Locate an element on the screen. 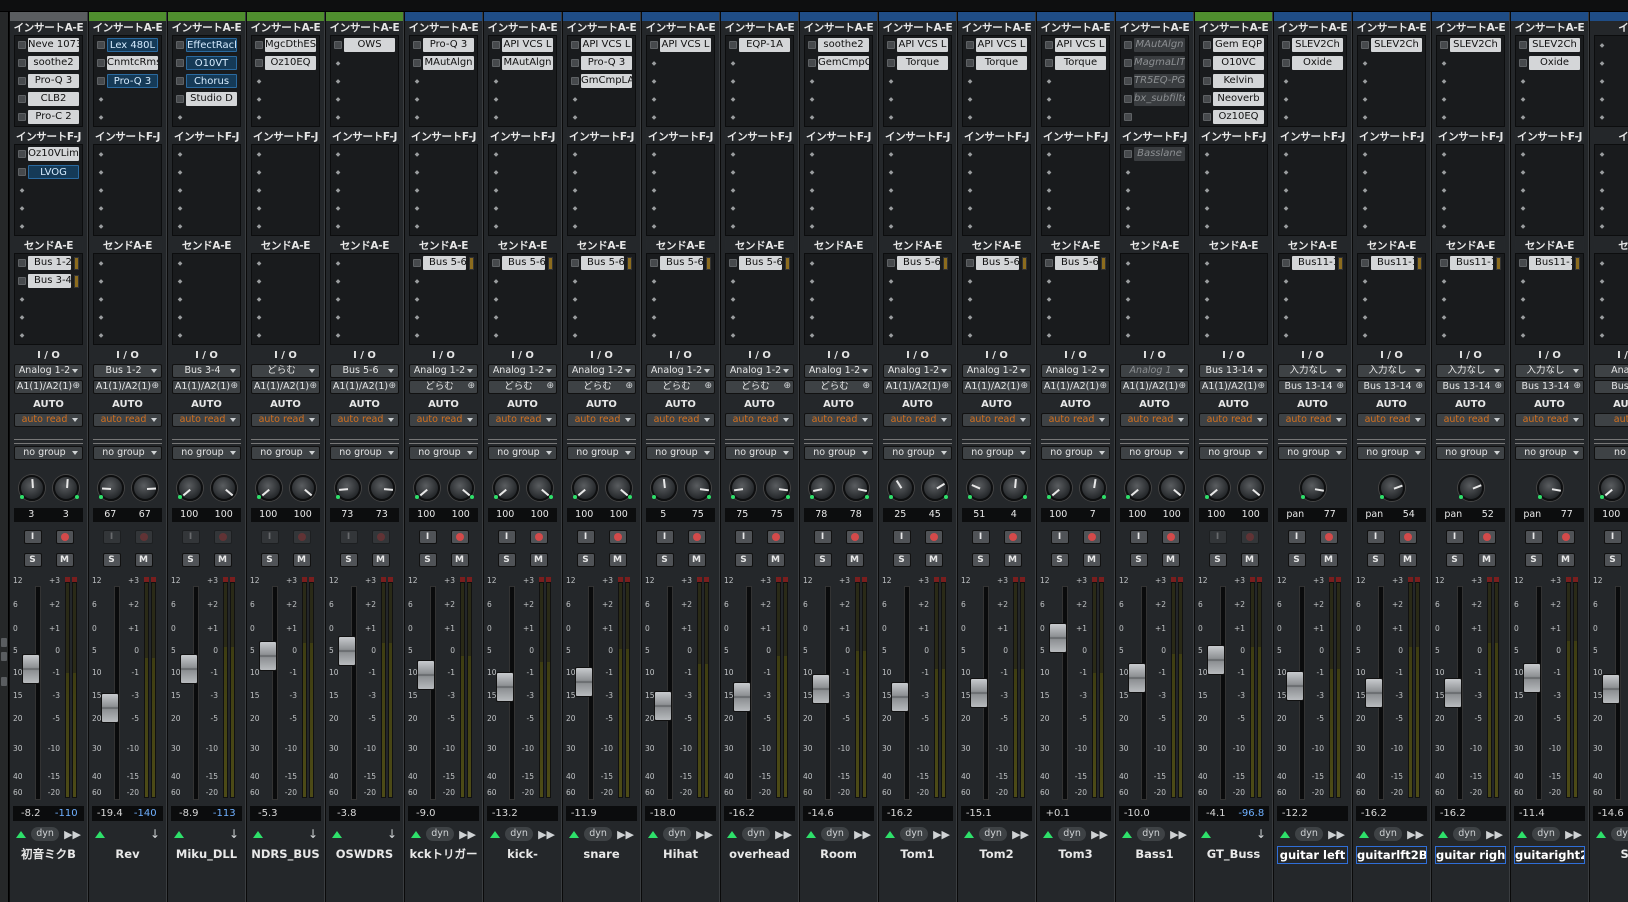  send-bus-button: Bus 3-4 is located at coordinates (49, 281).